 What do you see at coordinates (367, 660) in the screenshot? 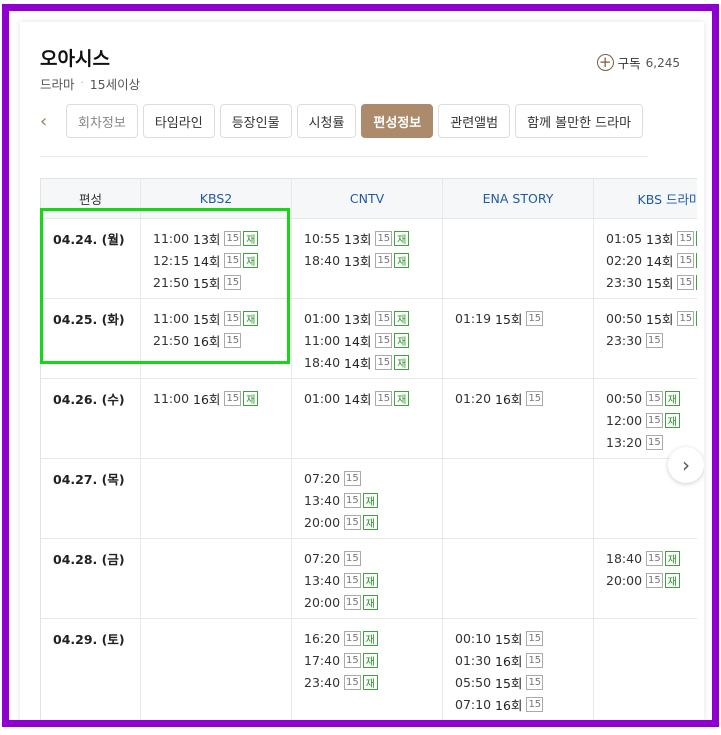
I see `broadcast-entry: 17:40 15 재` at bounding box center [367, 660].